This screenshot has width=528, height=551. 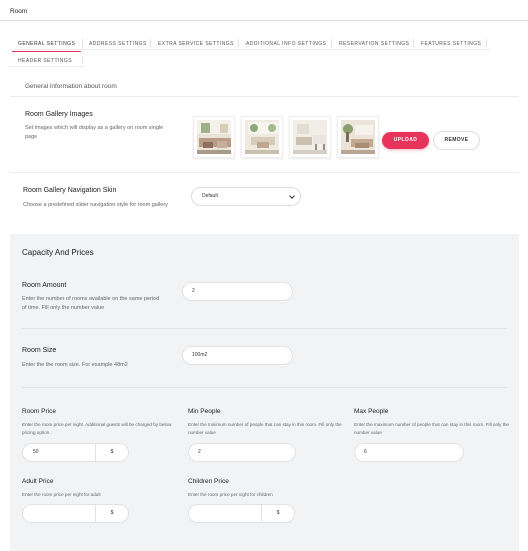 What do you see at coordinates (210, 196) in the screenshot?
I see `nav-skin-selected-value: Default` at bounding box center [210, 196].